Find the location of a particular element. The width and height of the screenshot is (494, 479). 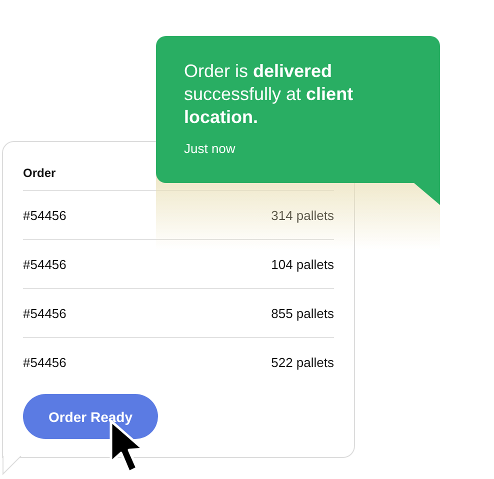

pallet-count: 522 pallets is located at coordinates (302, 362).